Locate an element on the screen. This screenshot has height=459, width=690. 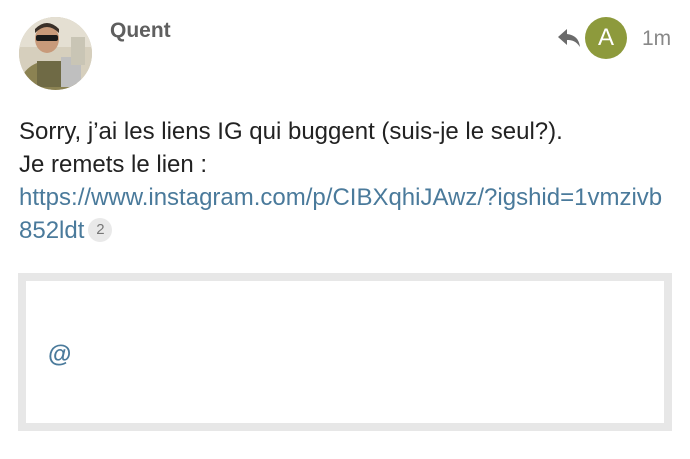
post-age: 1m is located at coordinates (656, 39).